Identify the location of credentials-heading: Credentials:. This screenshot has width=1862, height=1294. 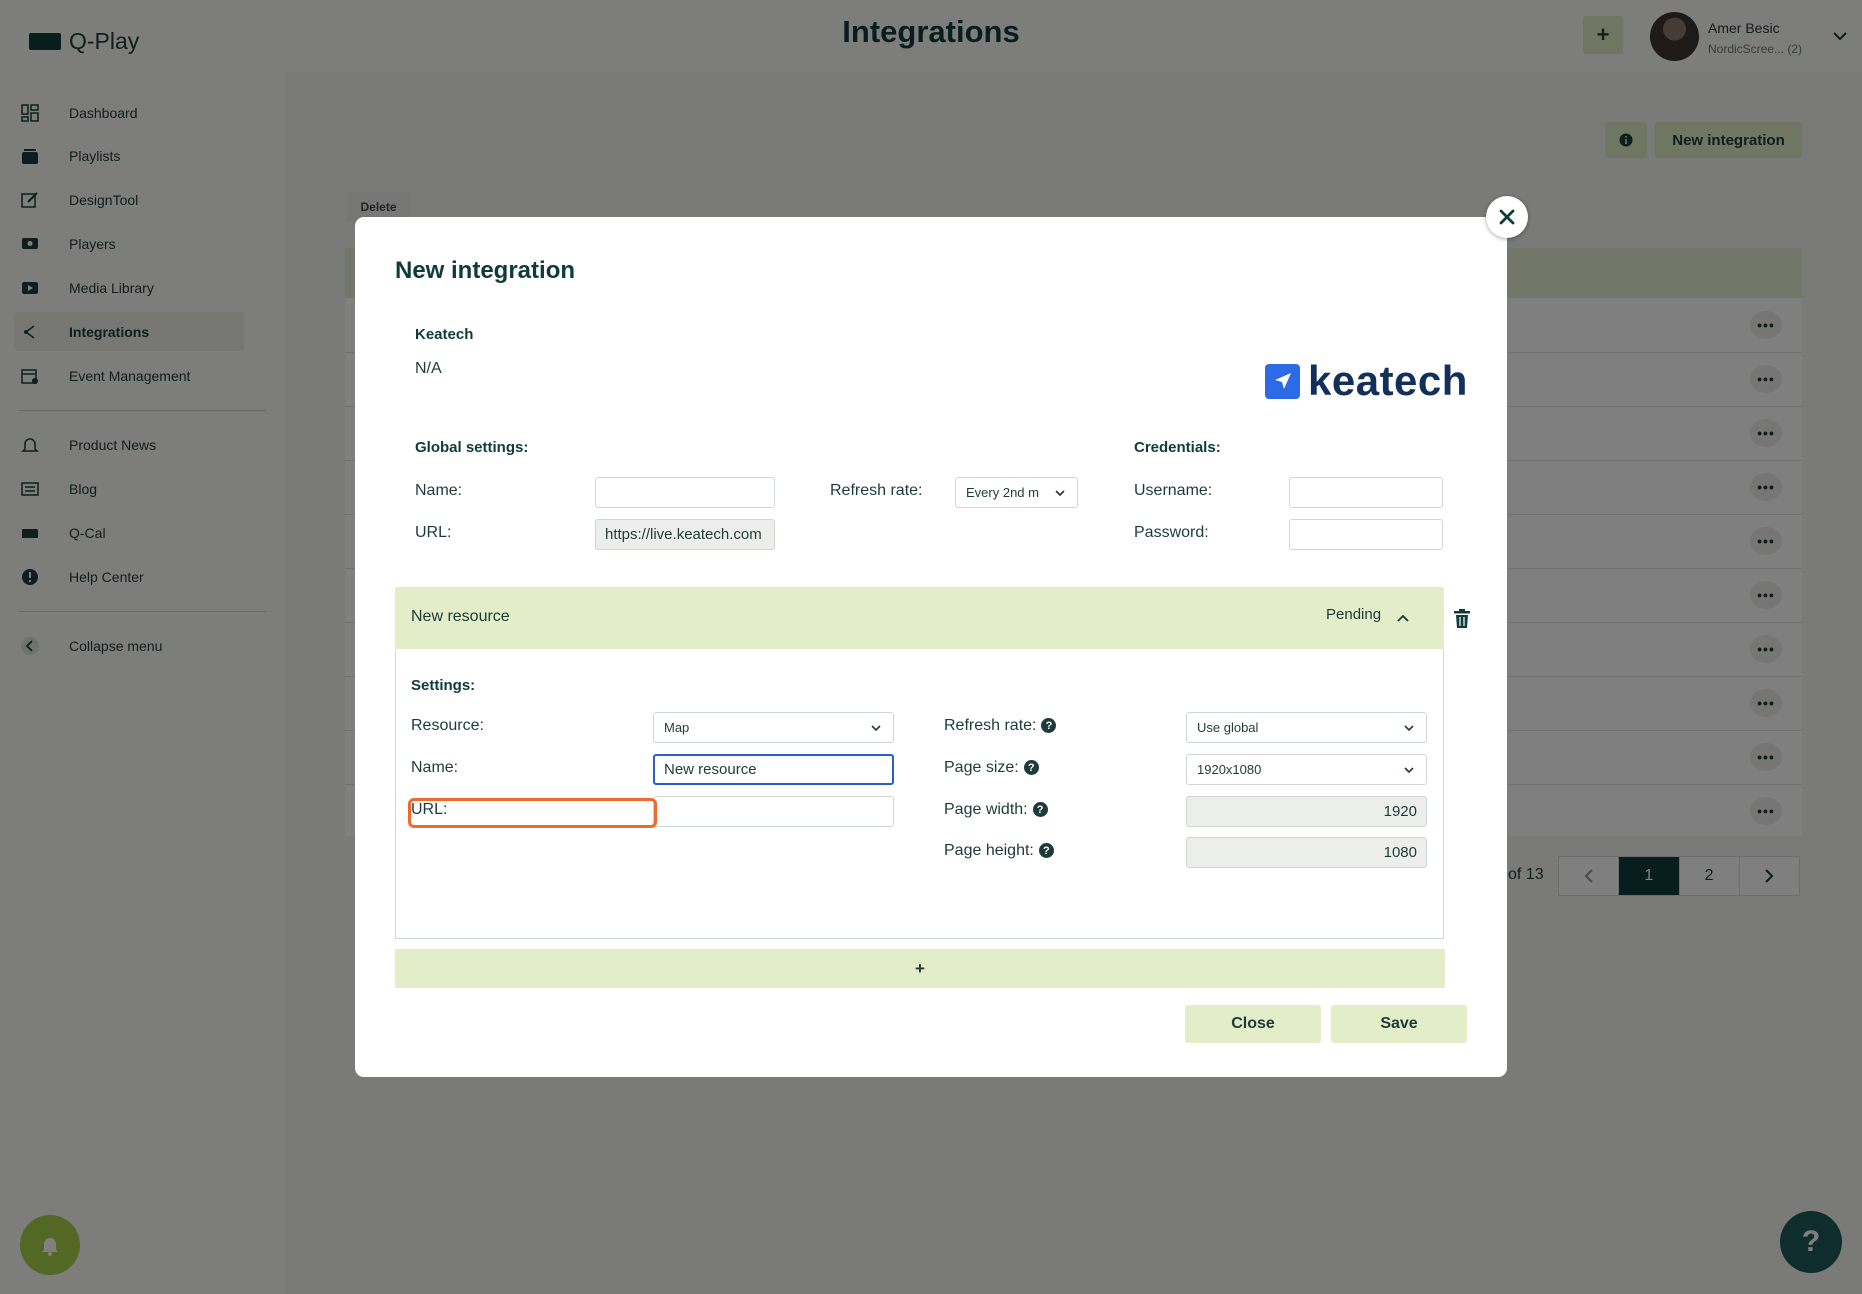
(1177, 447).